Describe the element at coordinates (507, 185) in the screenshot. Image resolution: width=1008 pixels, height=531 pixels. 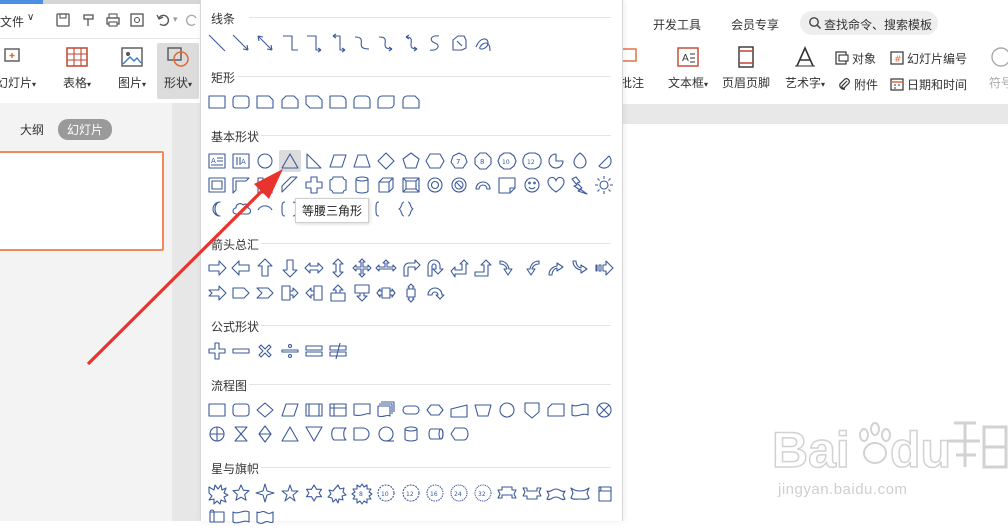
I see `shape-foldedcorner-icon` at that location.